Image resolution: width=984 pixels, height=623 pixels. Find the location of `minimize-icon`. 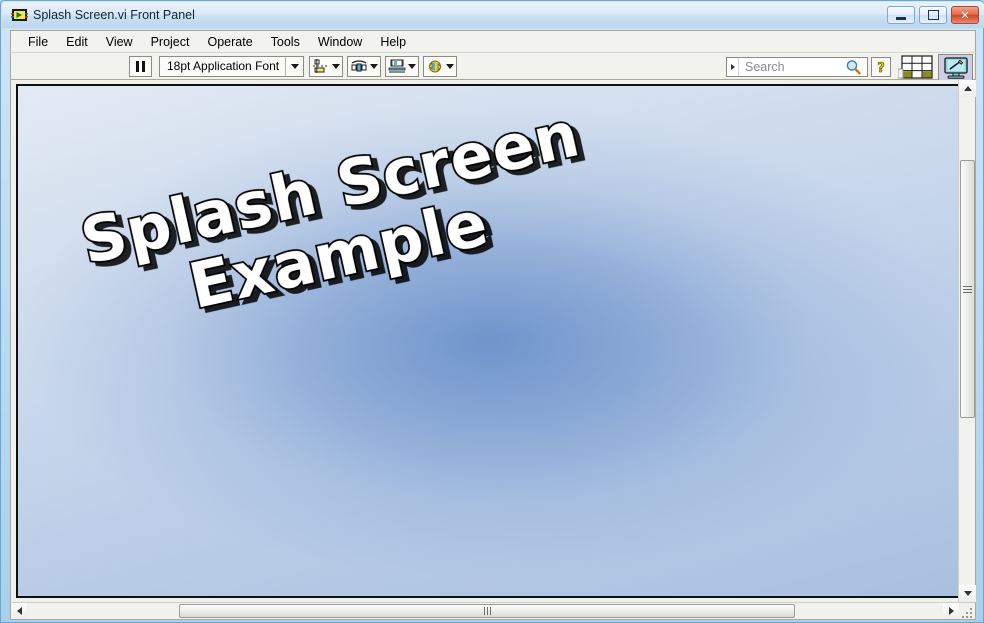

minimize-icon is located at coordinates (901, 18).